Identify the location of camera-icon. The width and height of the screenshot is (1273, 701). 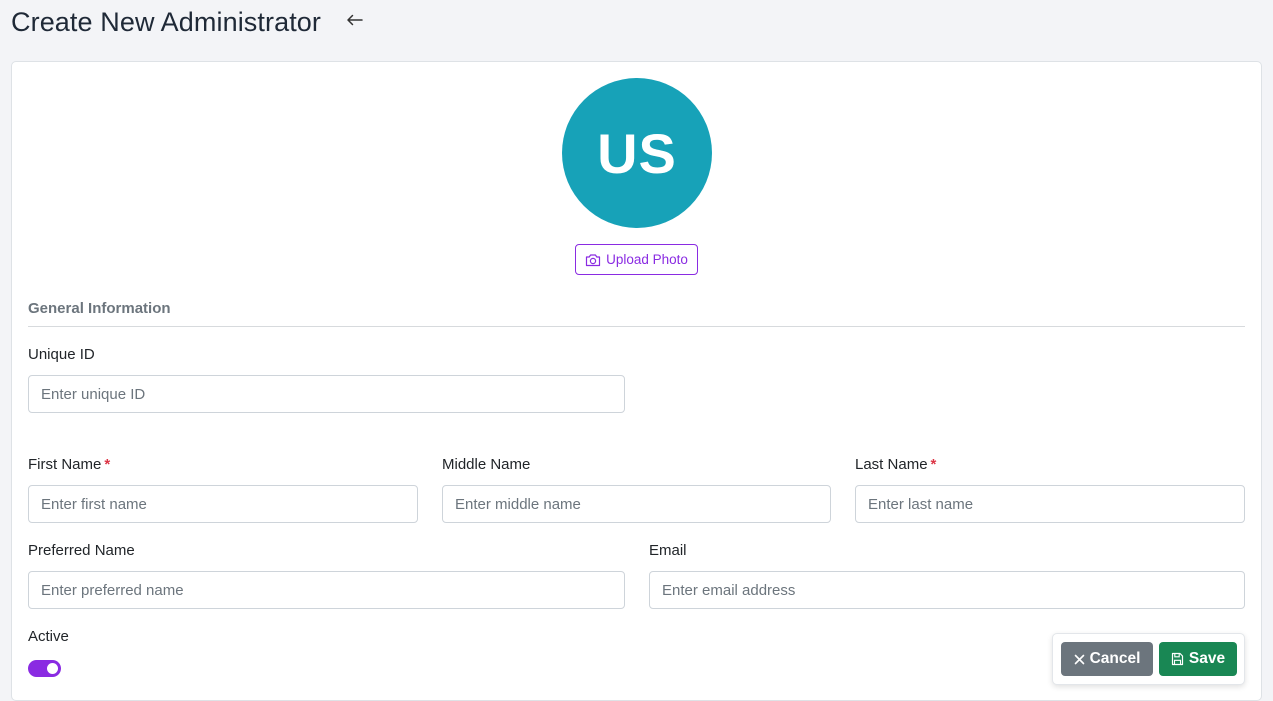
(593, 259).